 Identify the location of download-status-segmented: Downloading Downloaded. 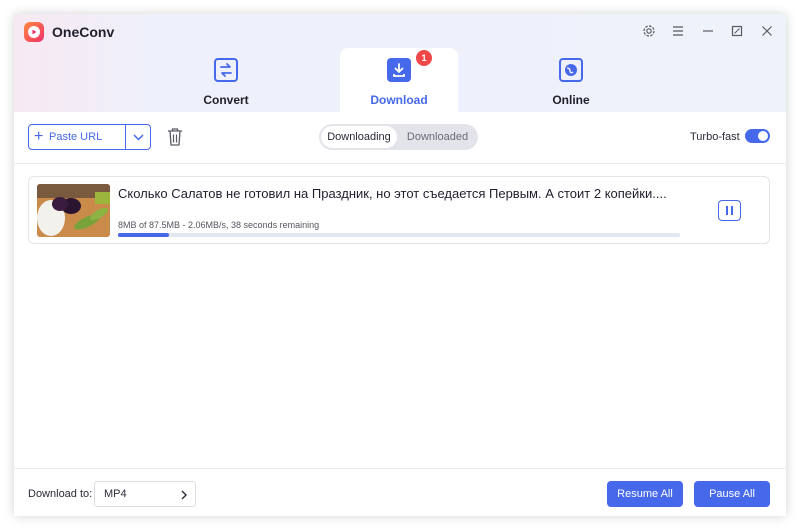
(398, 137).